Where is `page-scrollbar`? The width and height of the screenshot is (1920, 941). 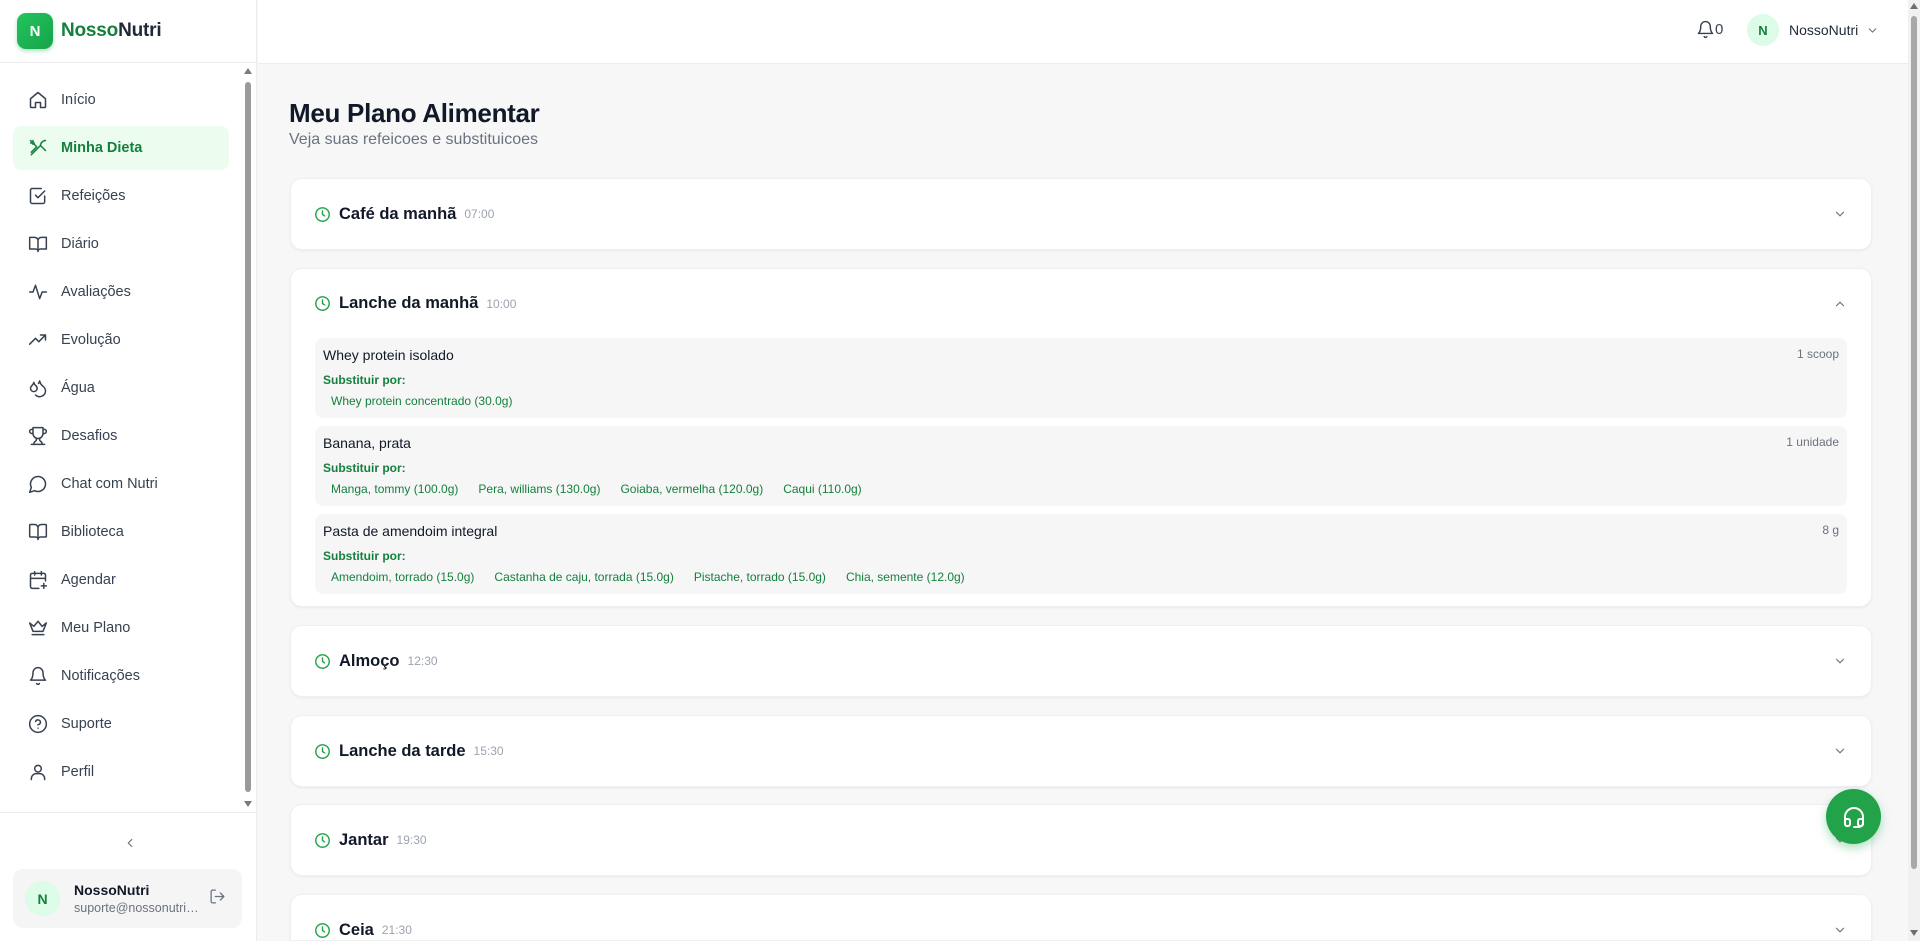 page-scrollbar is located at coordinates (1914, 470).